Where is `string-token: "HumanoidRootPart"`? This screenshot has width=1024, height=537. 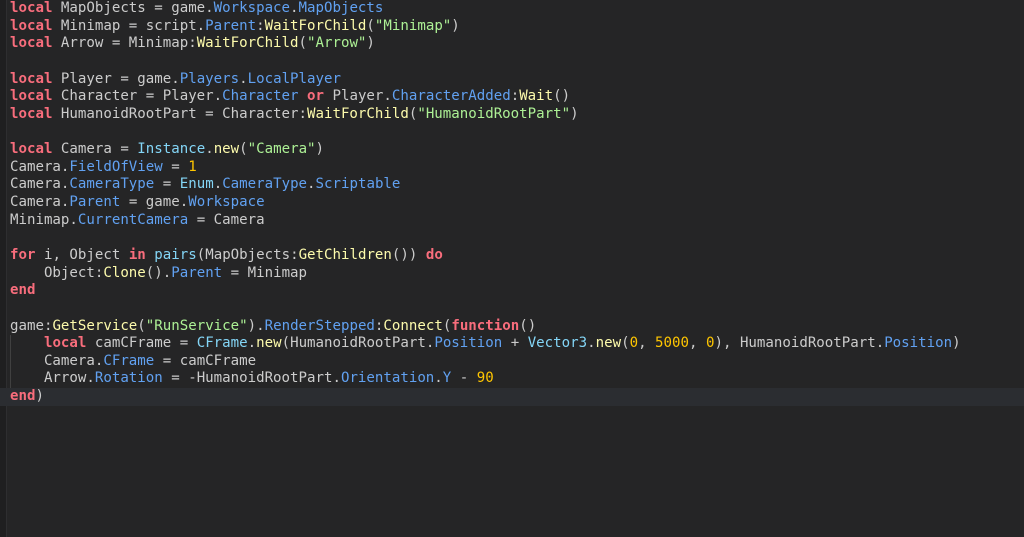
string-token: "HumanoidRootPart" is located at coordinates (494, 113).